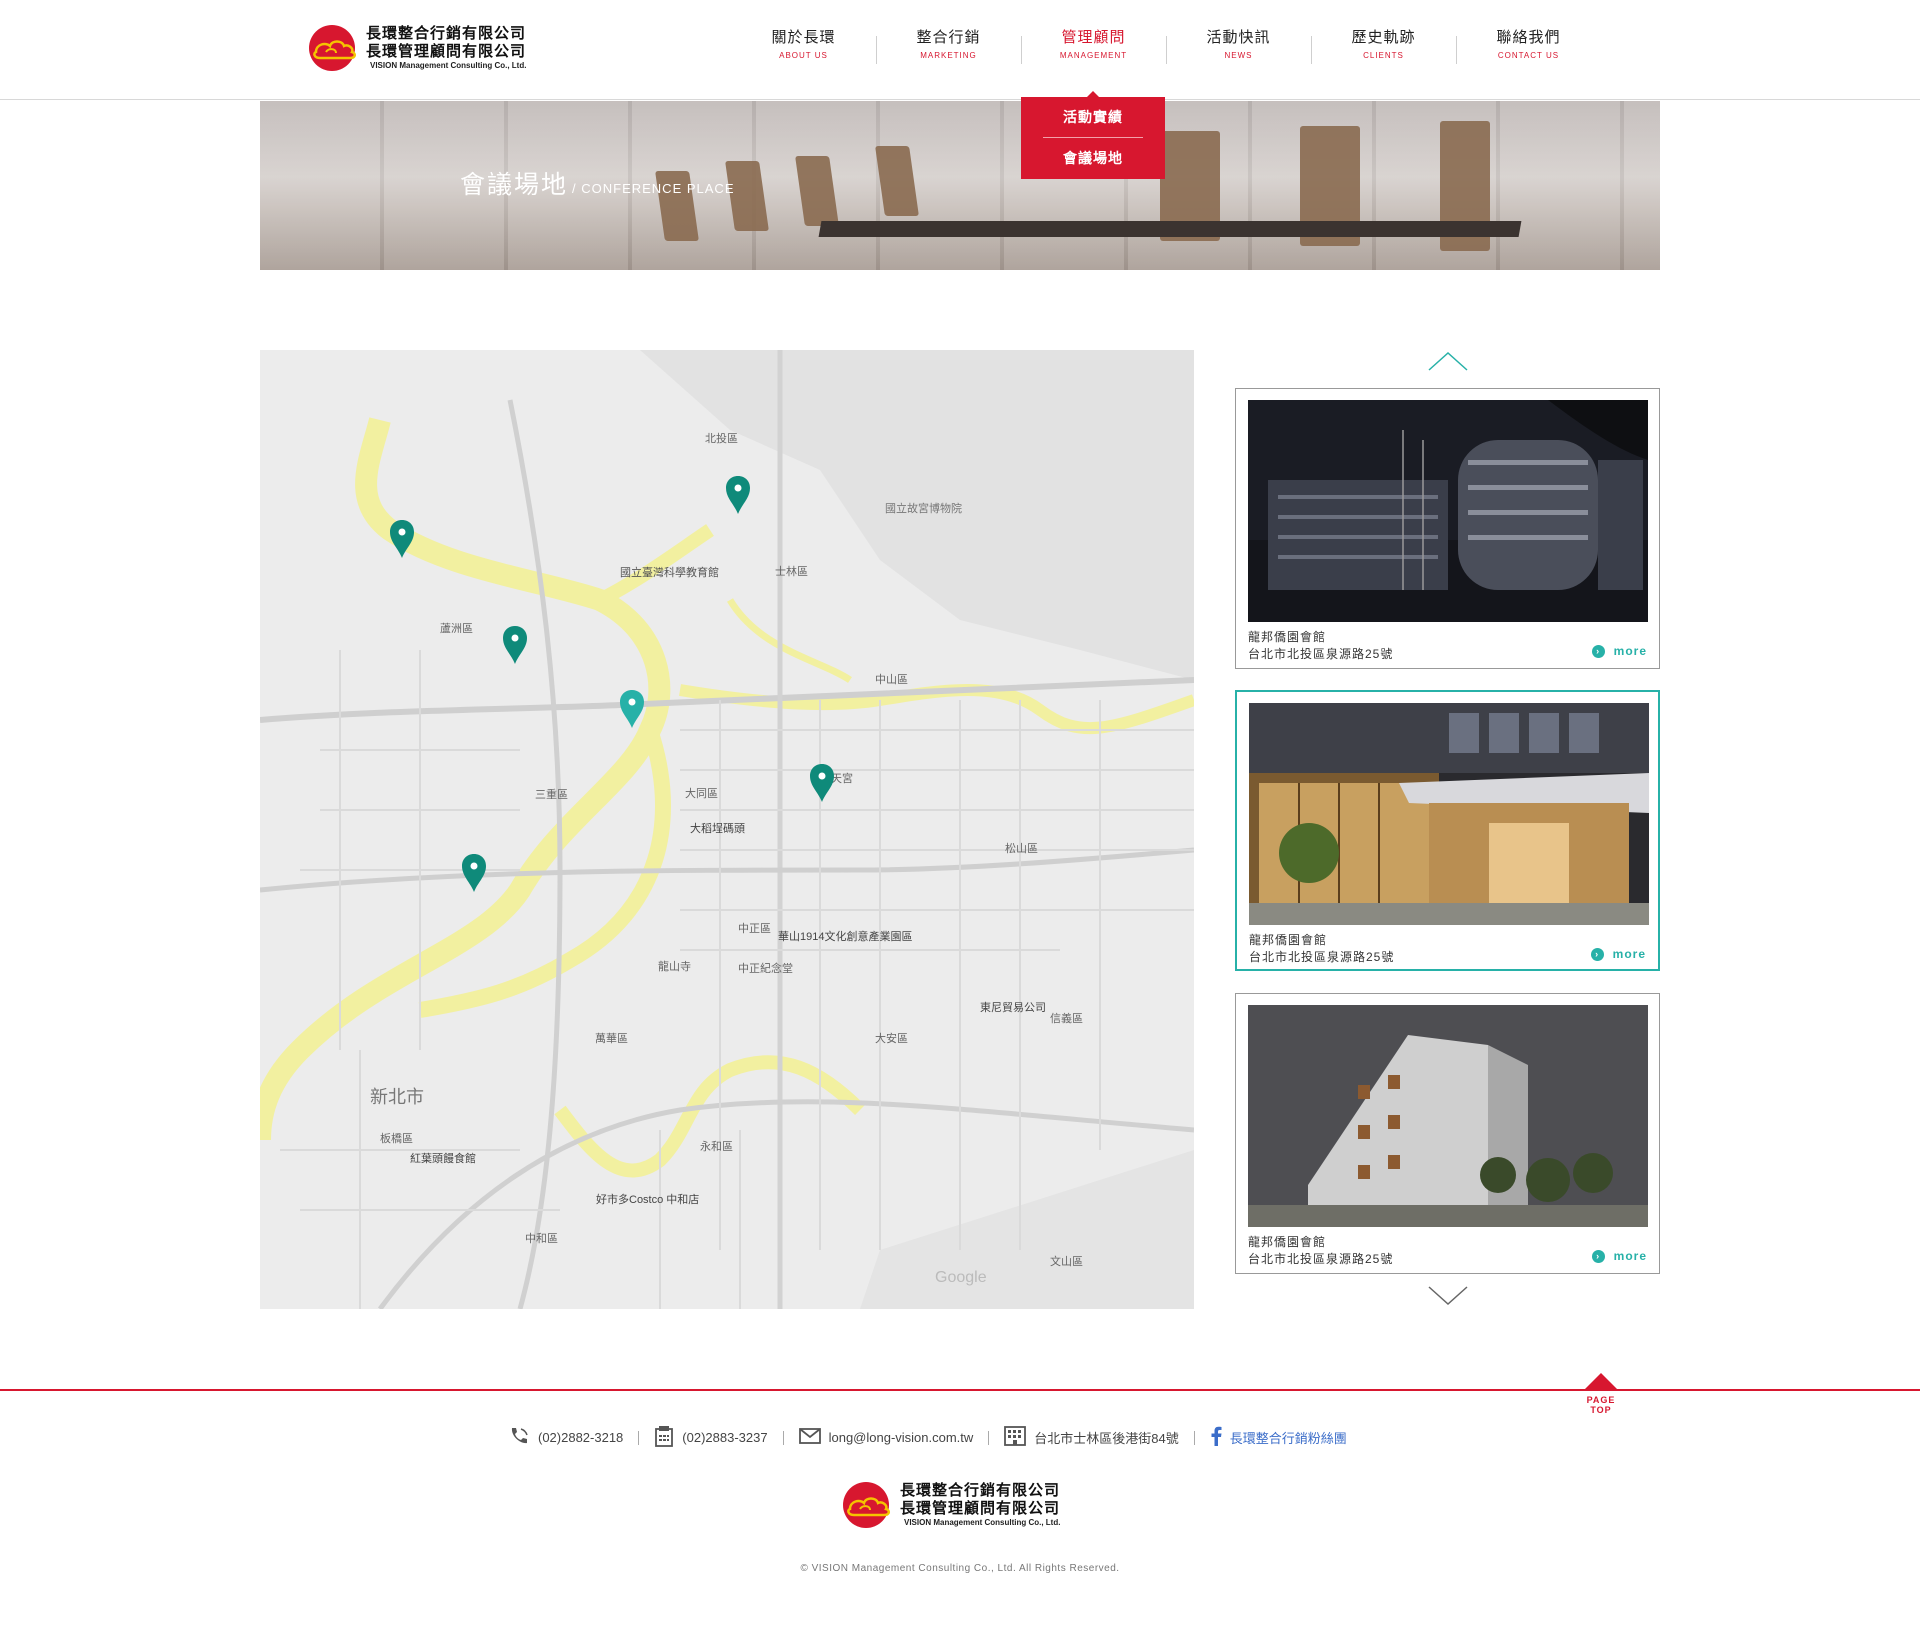 The width and height of the screenshot is (1920, 1640). Describe the element at coordinates (1288, 1438) in the screenshot. I see `facebook-label: 長環整合行銷粉絲團` at that location.